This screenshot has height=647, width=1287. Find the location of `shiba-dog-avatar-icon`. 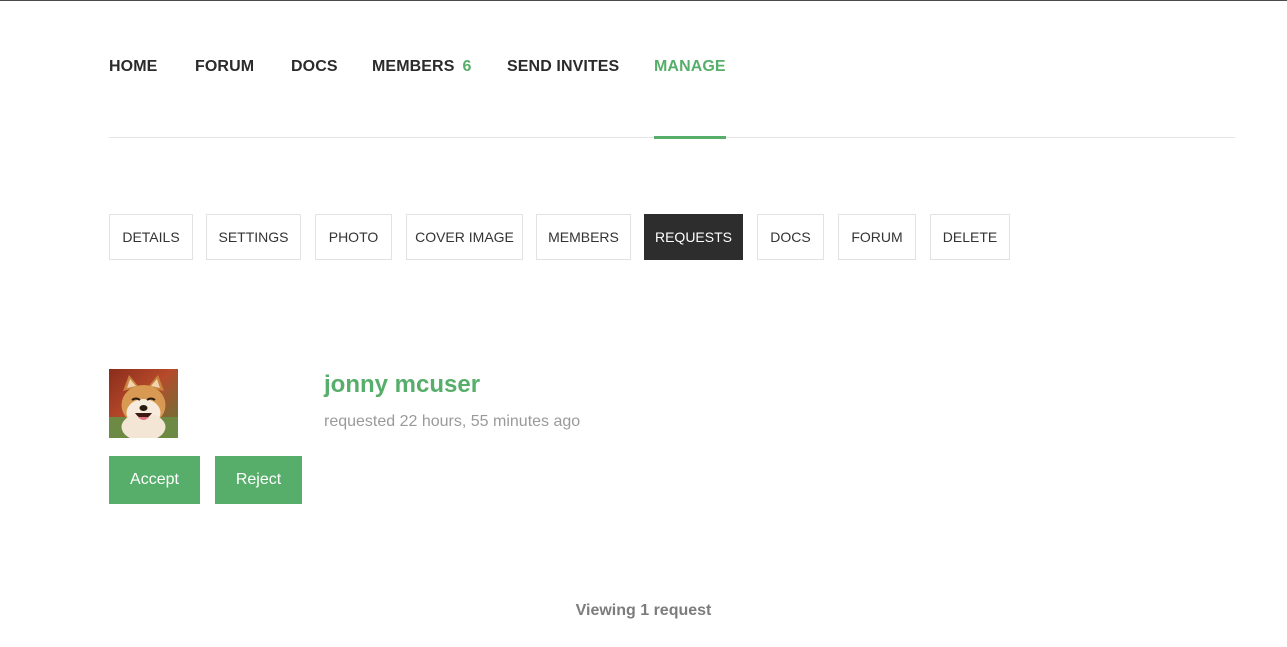

shiba-dog-avatar-icon is located at coordinates (143, 403).